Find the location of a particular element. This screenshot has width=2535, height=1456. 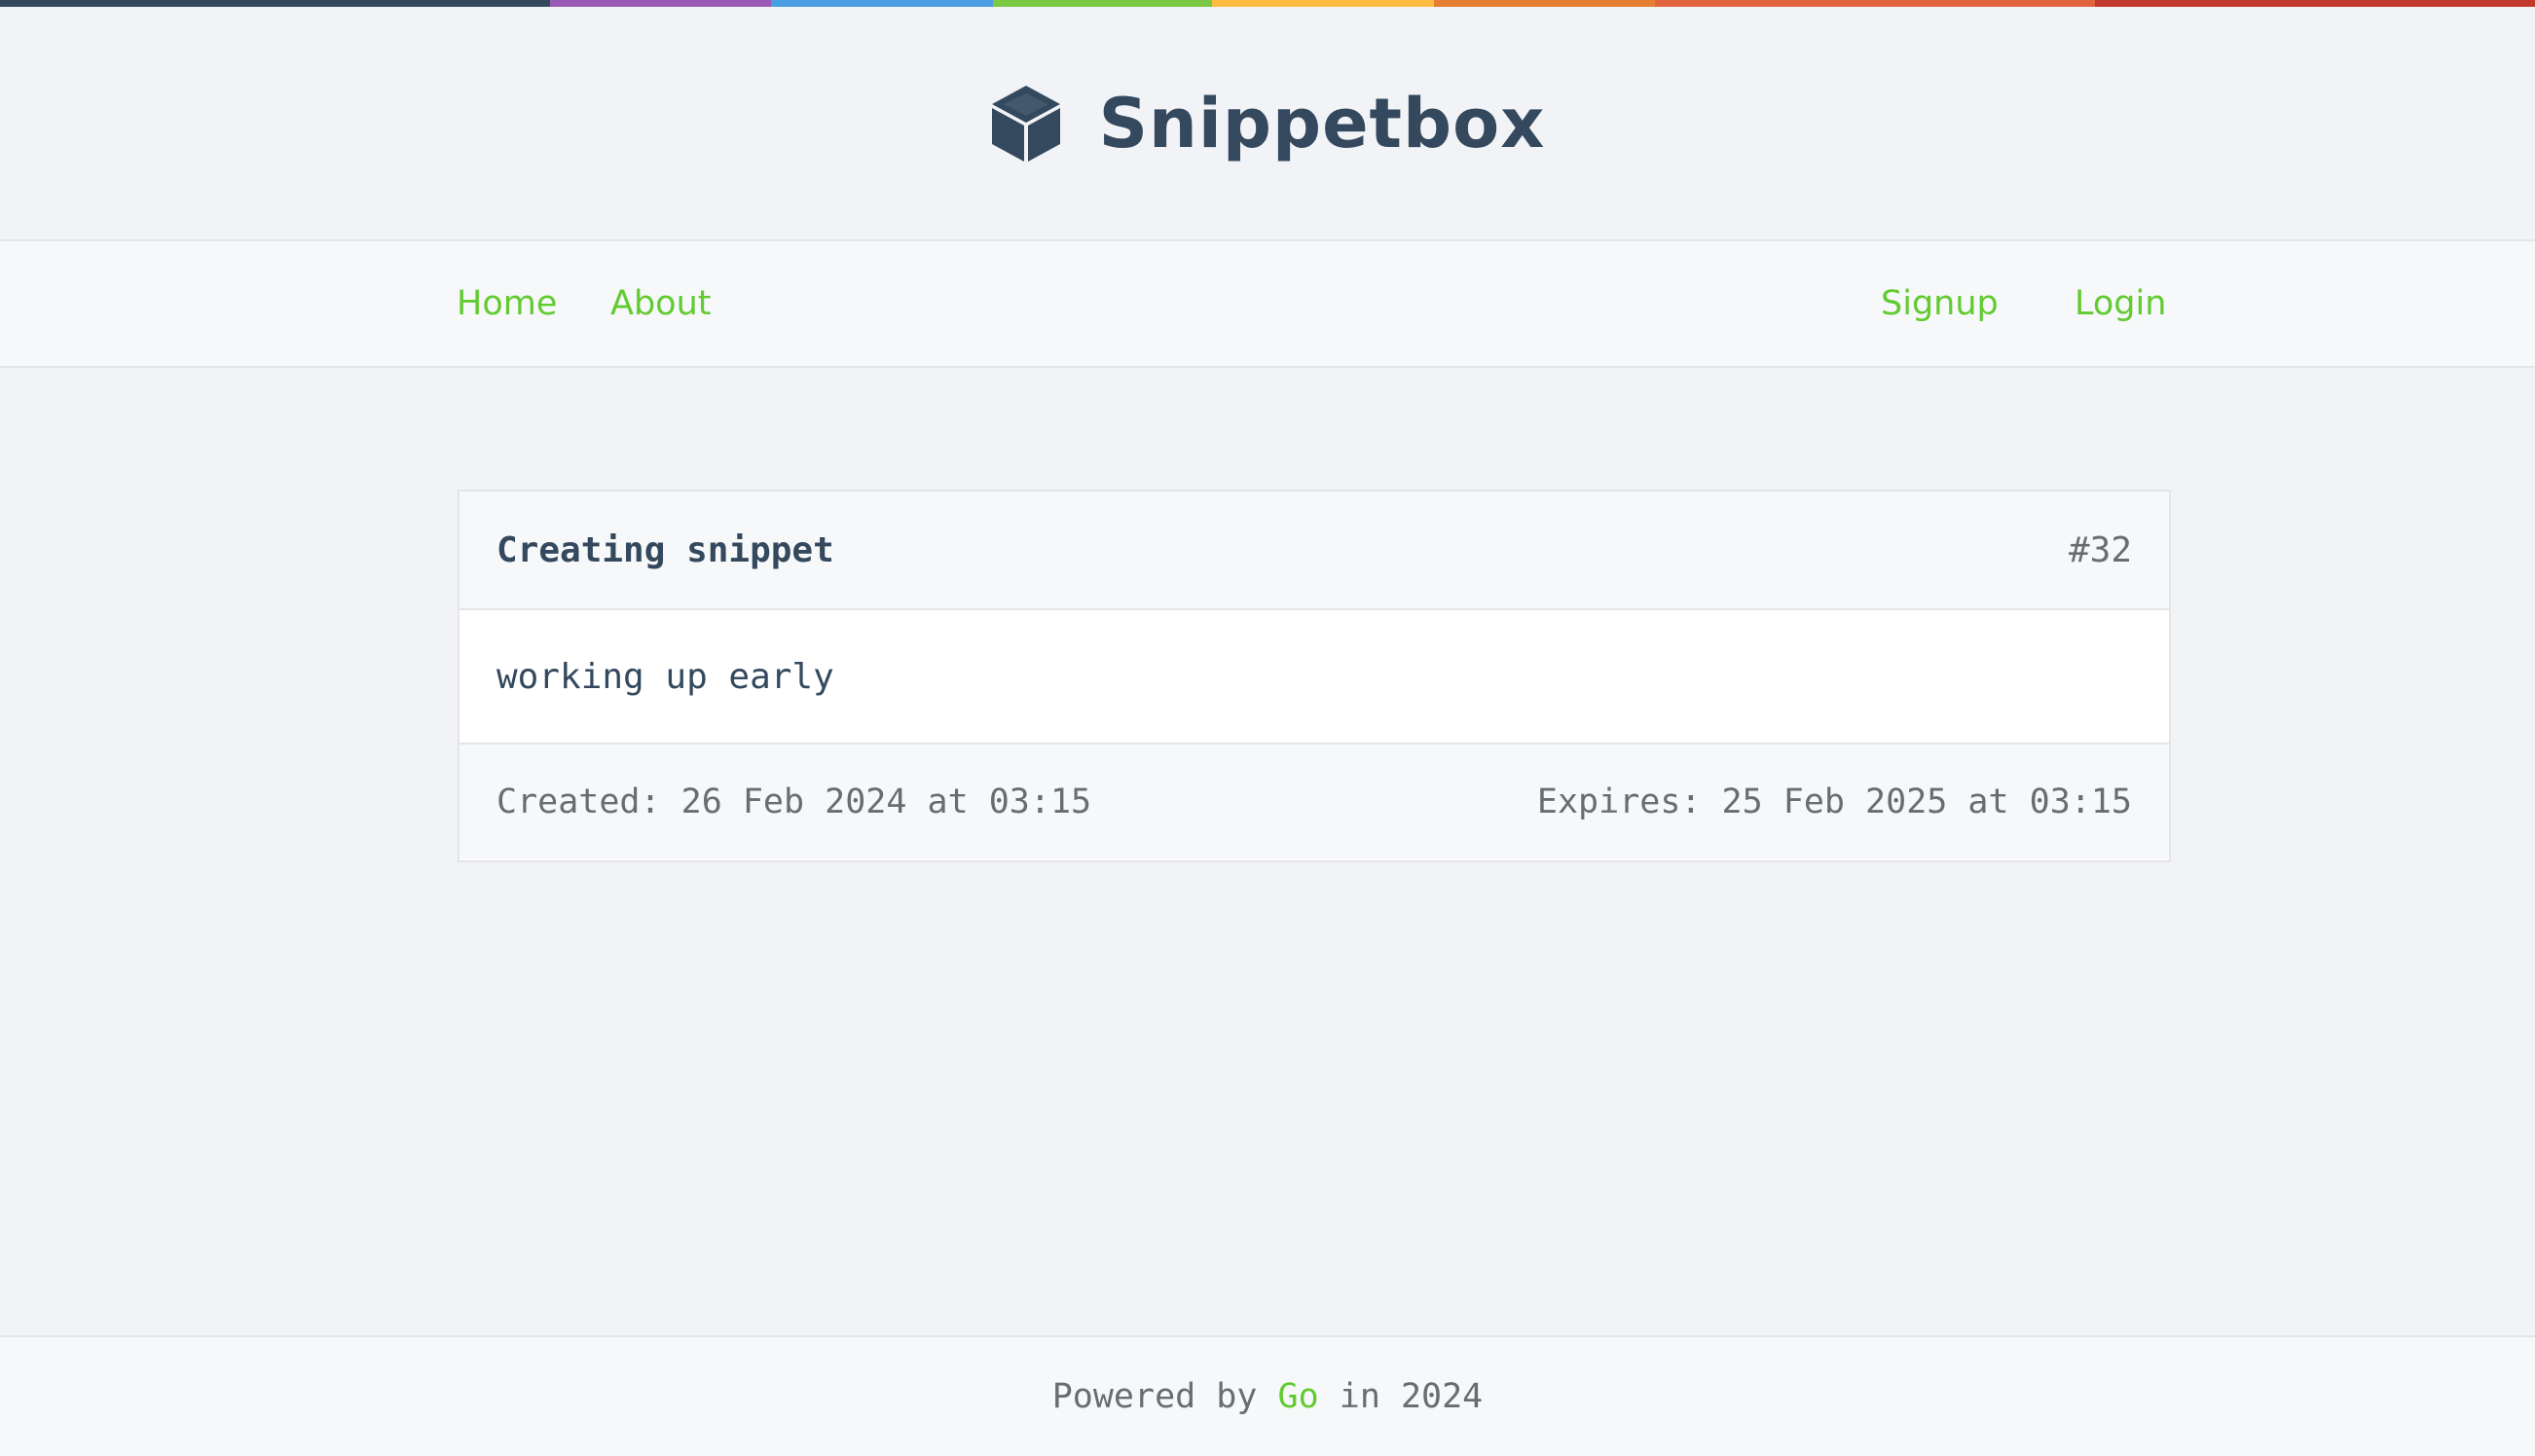

snippet-body: working up early is located at coordinates (1314, 677).